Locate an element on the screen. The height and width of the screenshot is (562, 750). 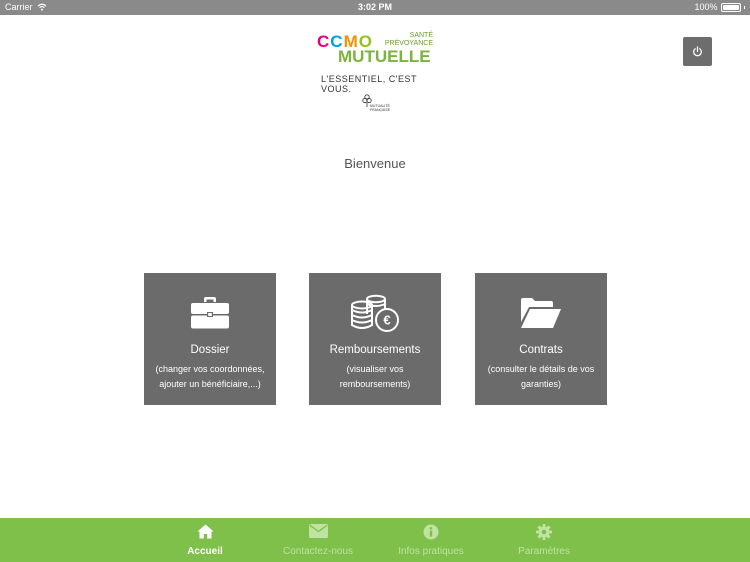
tile-dossier-title: Dossier is located at coordinates (210, 350).